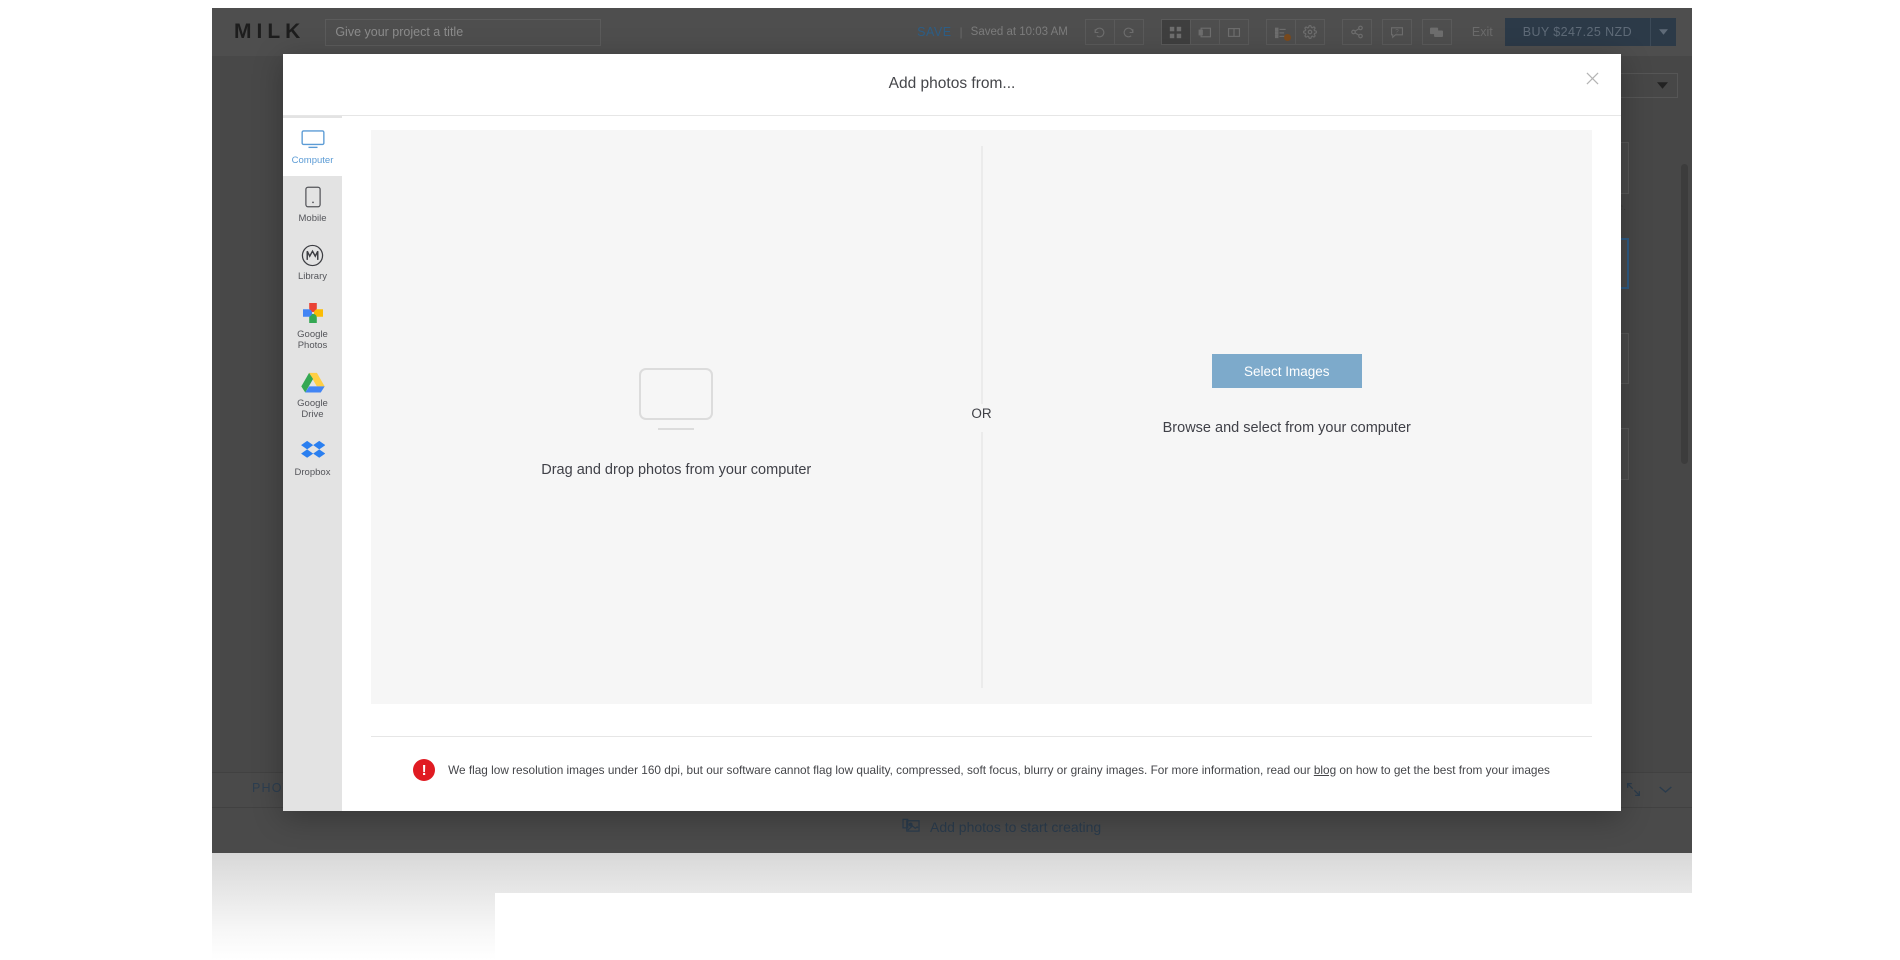  I want to click on share-help-group: ?, so click(1396, 32).